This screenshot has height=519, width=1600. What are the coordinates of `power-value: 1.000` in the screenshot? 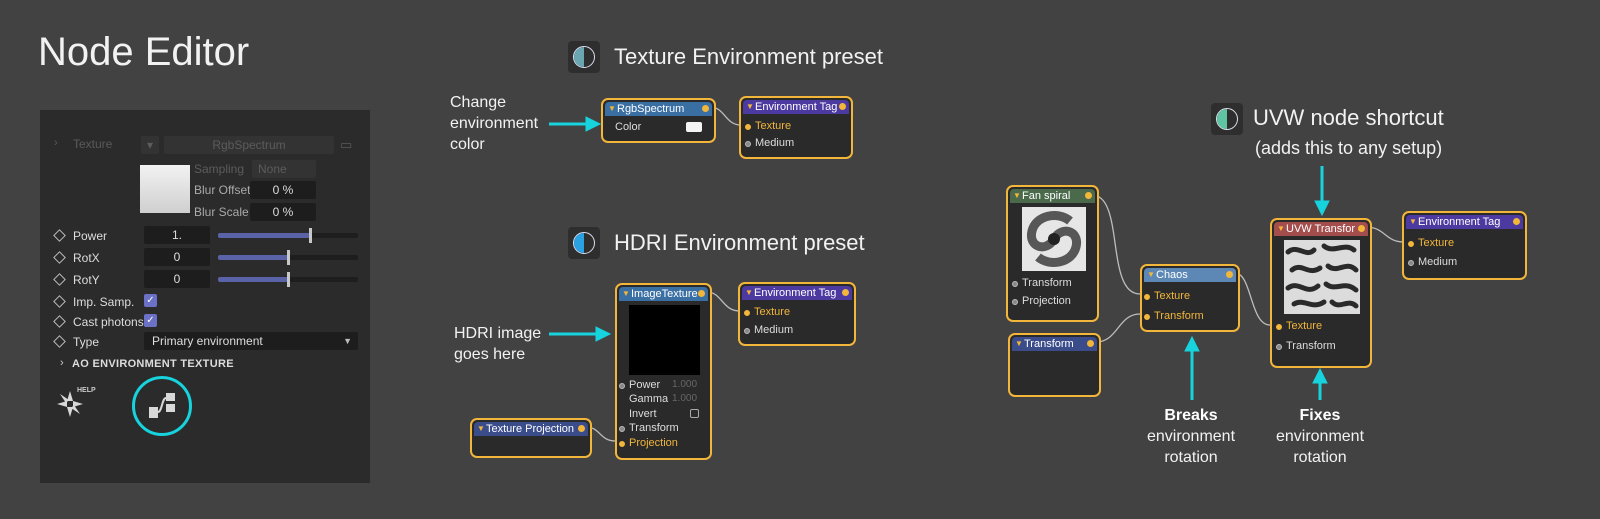 It's located at (684, 384).